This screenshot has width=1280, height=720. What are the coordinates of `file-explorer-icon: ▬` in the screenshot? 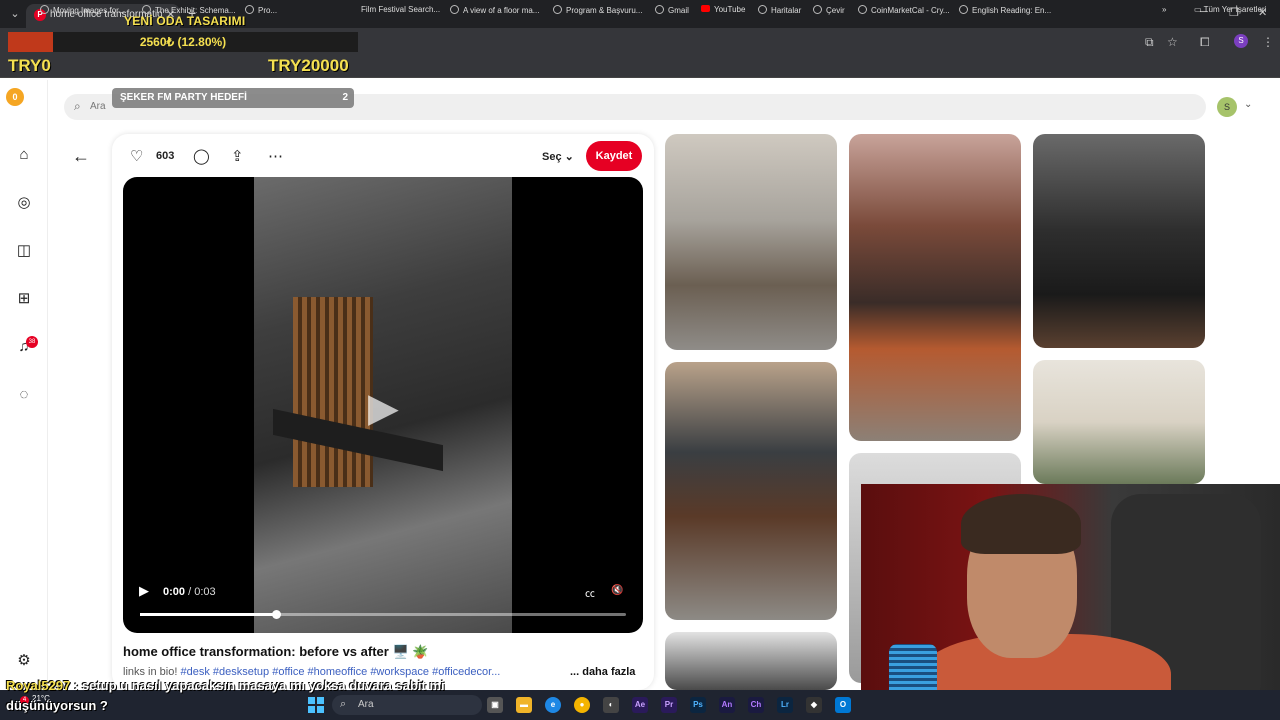 It's located at (524, 705).